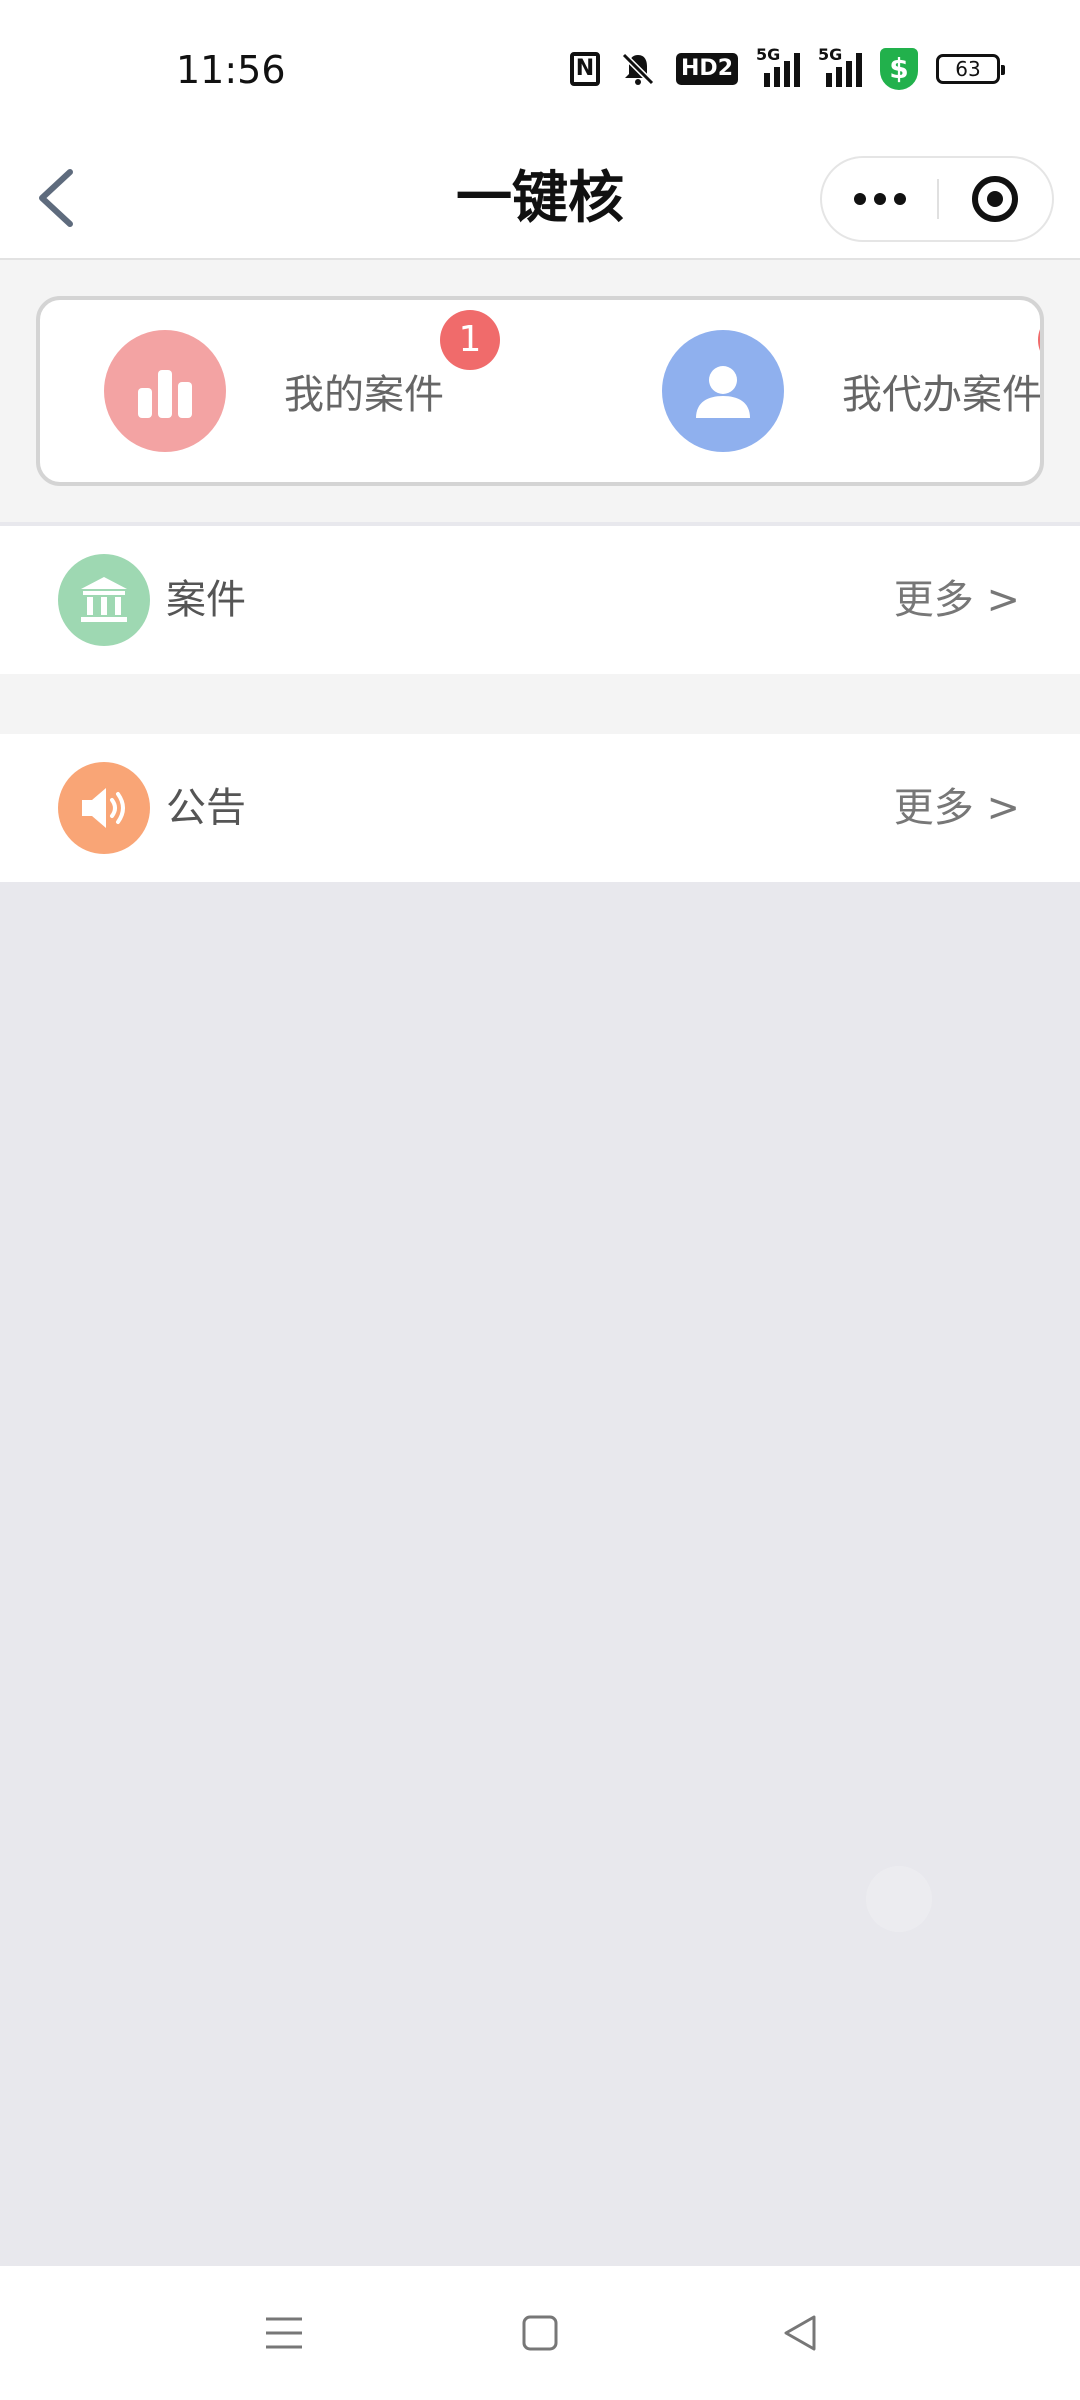 This screenshot has height=2400, width=1080. Describe the element at coordinates (206, 600) in the screenshot. I see `cases-section-title: 案件` at that location.